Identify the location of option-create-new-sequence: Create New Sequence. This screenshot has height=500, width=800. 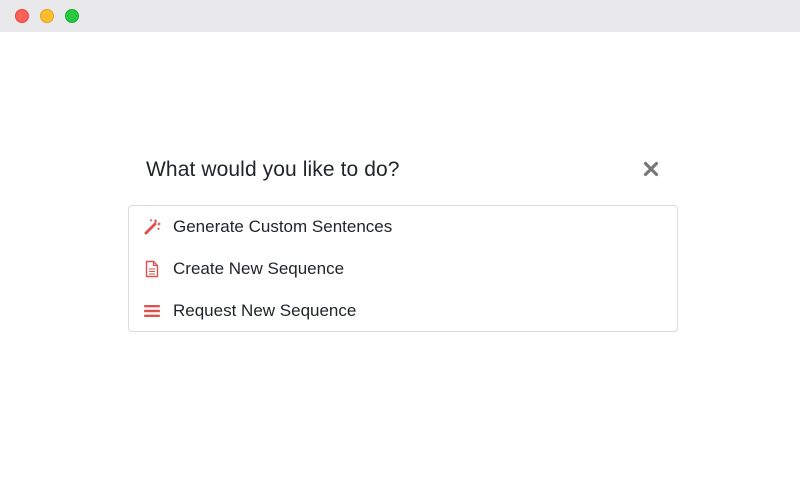
(403, 269).